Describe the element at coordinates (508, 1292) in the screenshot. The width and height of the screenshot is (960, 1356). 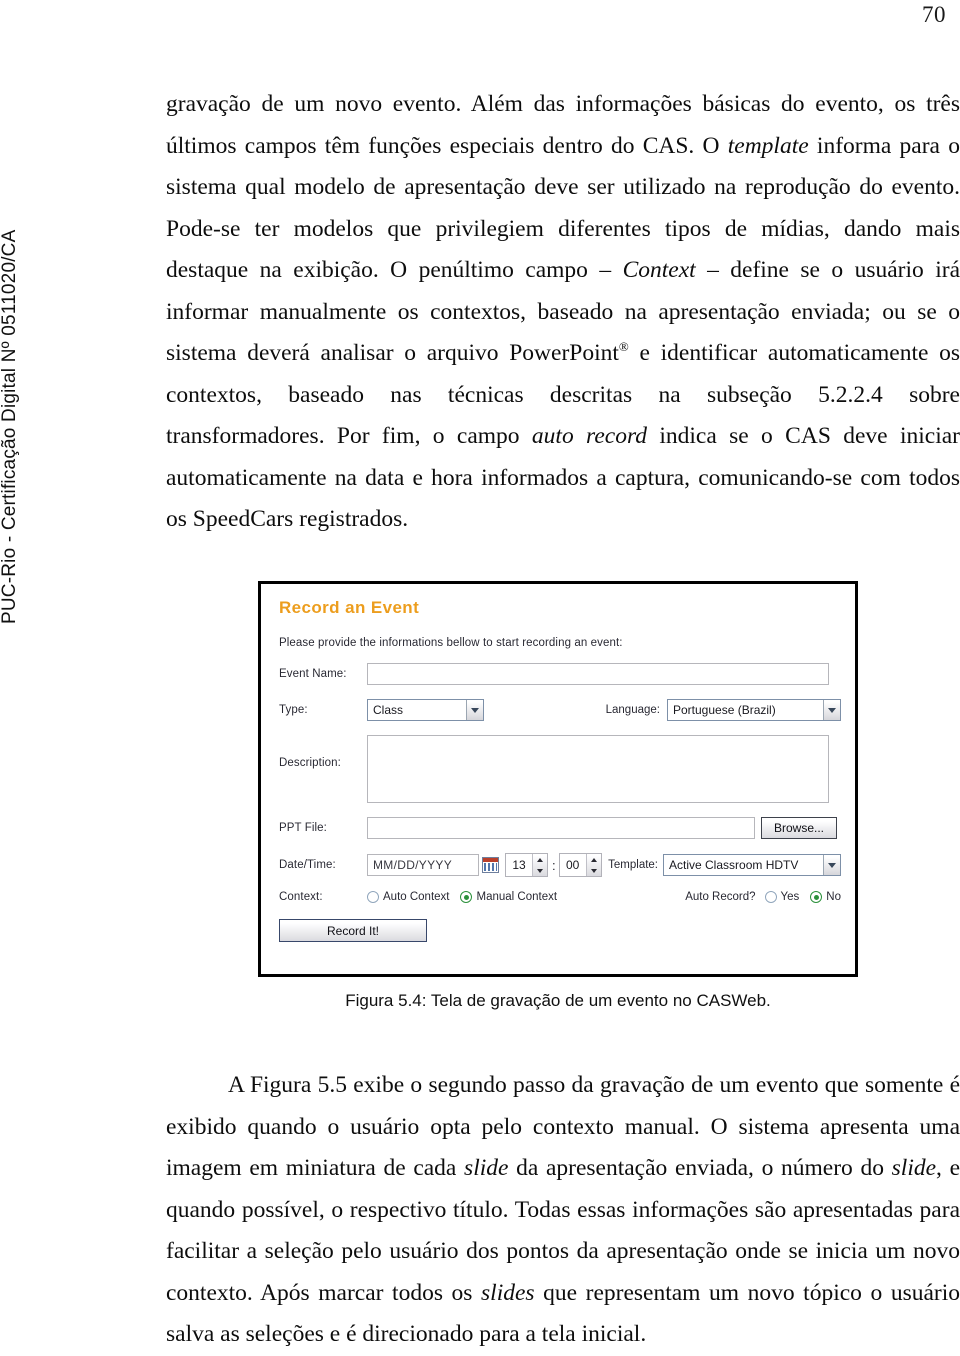
I see `bottom-emphasis-slides: slides` at that location.